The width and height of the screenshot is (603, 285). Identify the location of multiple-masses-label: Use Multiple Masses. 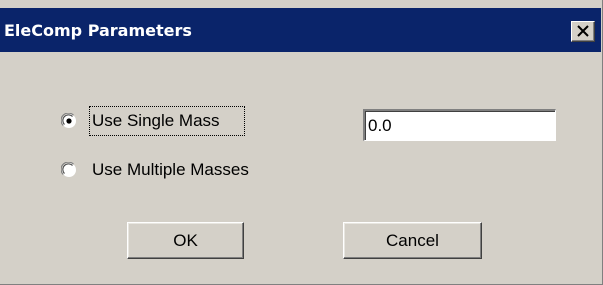
(170, 170).